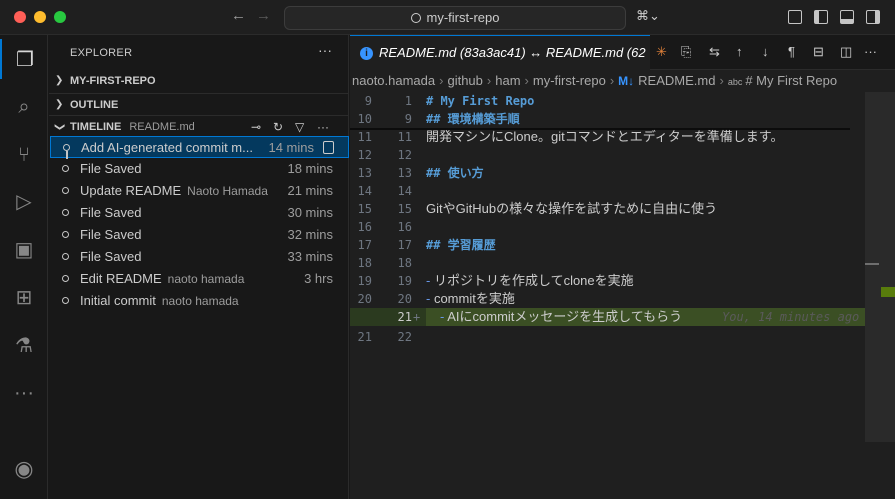 The width and height of the screenshot is (895, 499). What do you see at coordinates (24, 107) in the screenshot?
I see `activity-search: ⌕` at bounding box center [24, 107].